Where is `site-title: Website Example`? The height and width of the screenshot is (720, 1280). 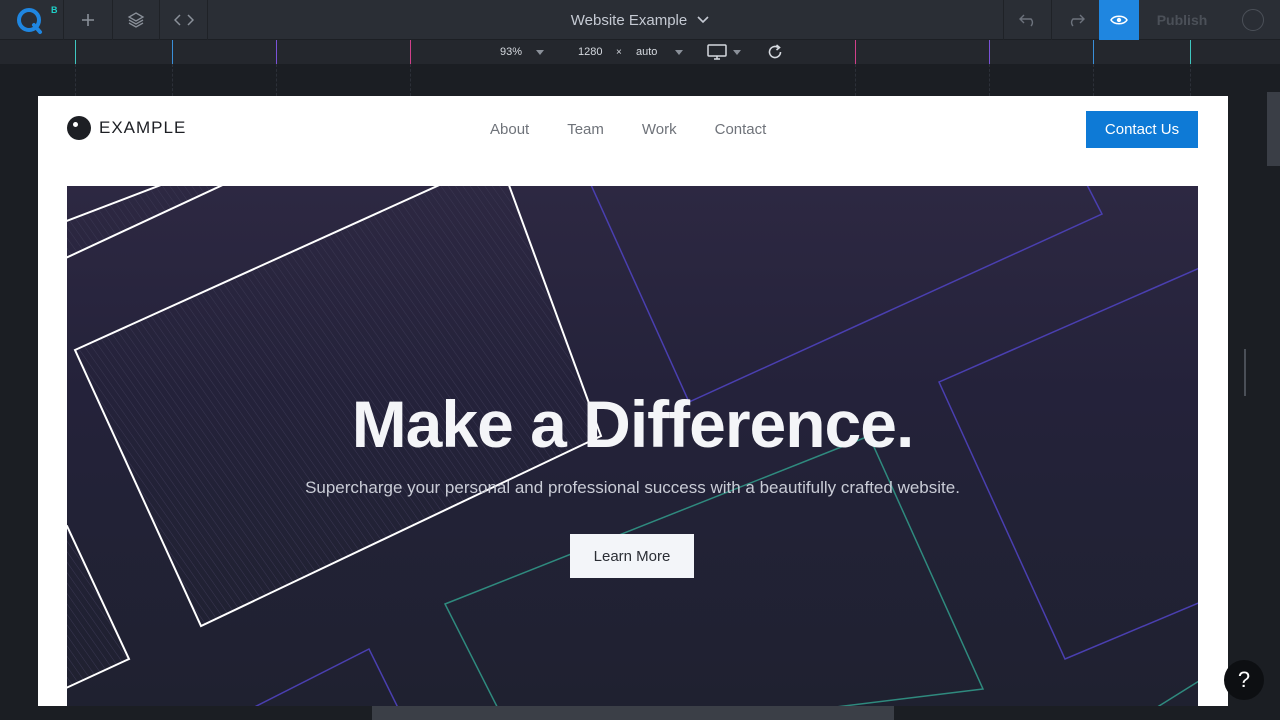
site-title: Website Example is located at coordinates (629, 20).